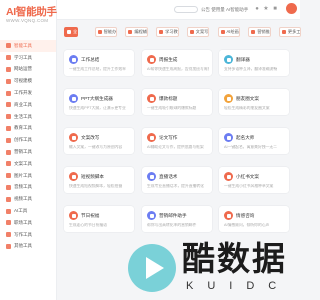 Image resolution: width=320 pixels, height=300 pixels. Describe the element at coordinates (23, 246) in the screenshot. I see `sidebar-item-label: 其他工具` at that location.